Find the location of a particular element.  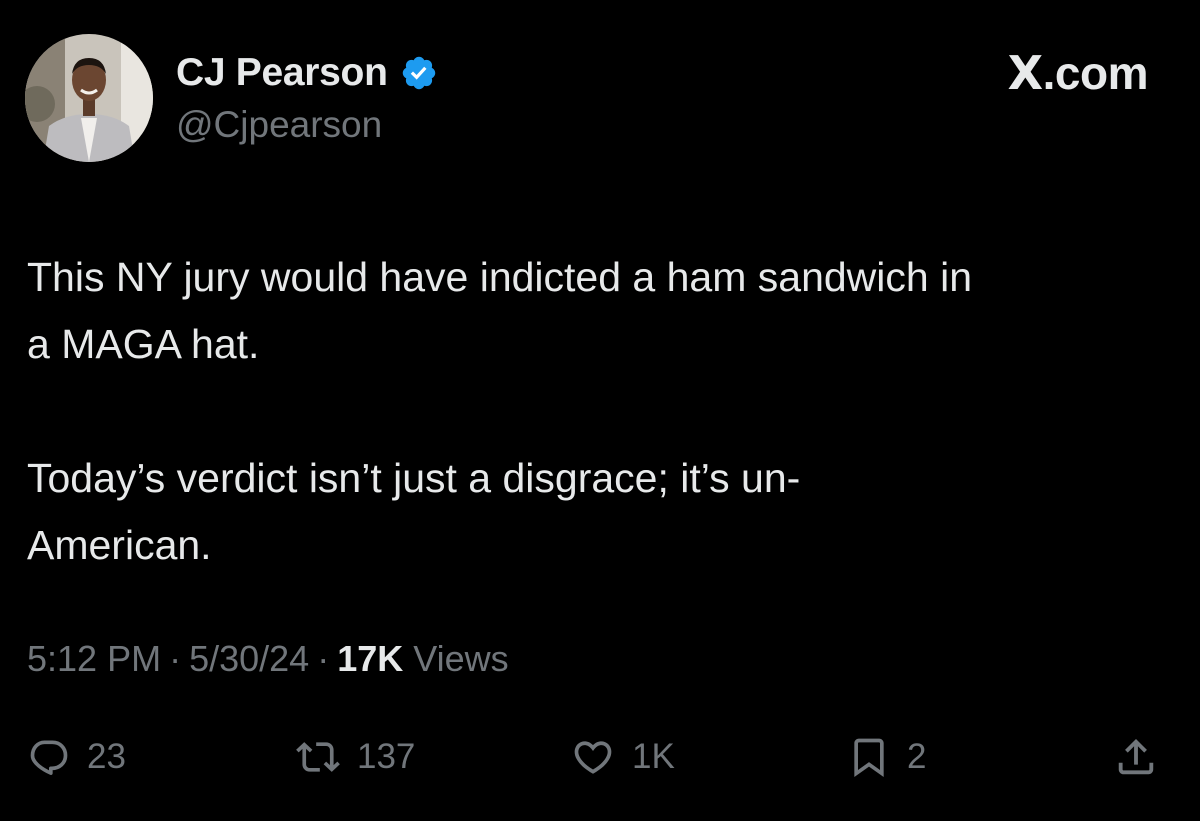

heart-icon is located at coordinates (593, 757).